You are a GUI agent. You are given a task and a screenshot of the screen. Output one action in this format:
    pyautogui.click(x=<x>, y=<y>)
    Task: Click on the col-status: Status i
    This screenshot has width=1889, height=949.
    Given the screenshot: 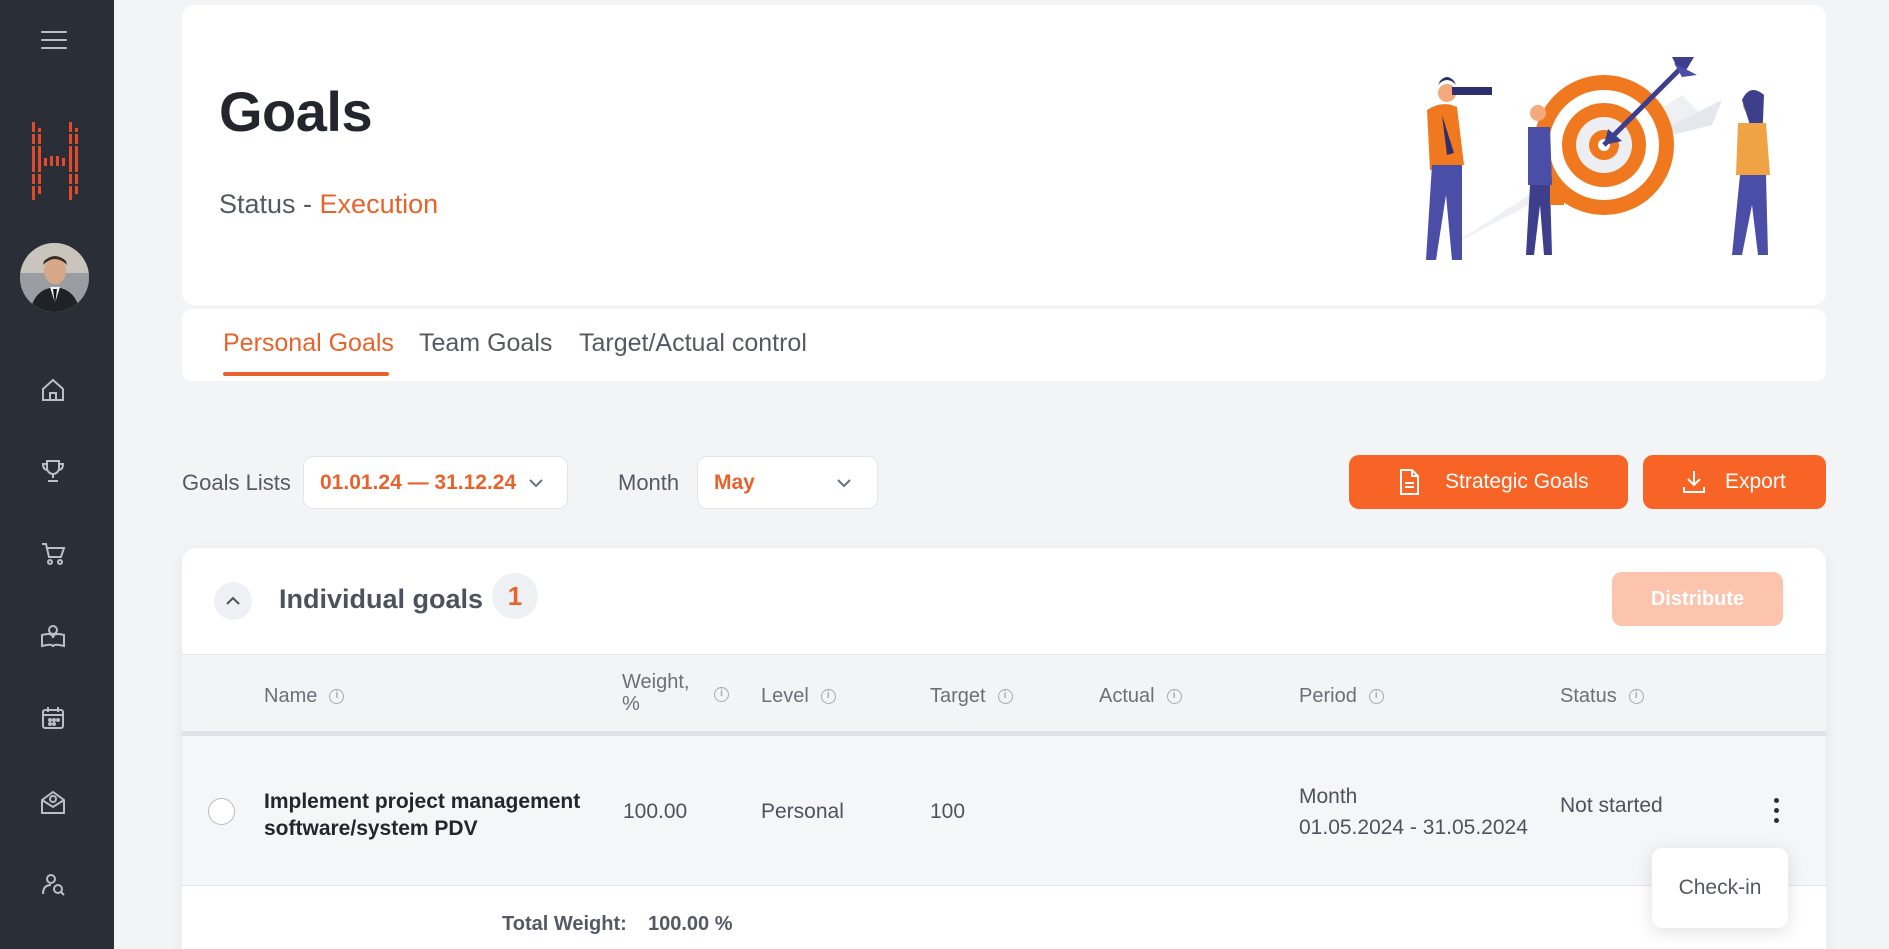 What is the action you would take?
    pyautogui.click(x=1602, y=696)
    